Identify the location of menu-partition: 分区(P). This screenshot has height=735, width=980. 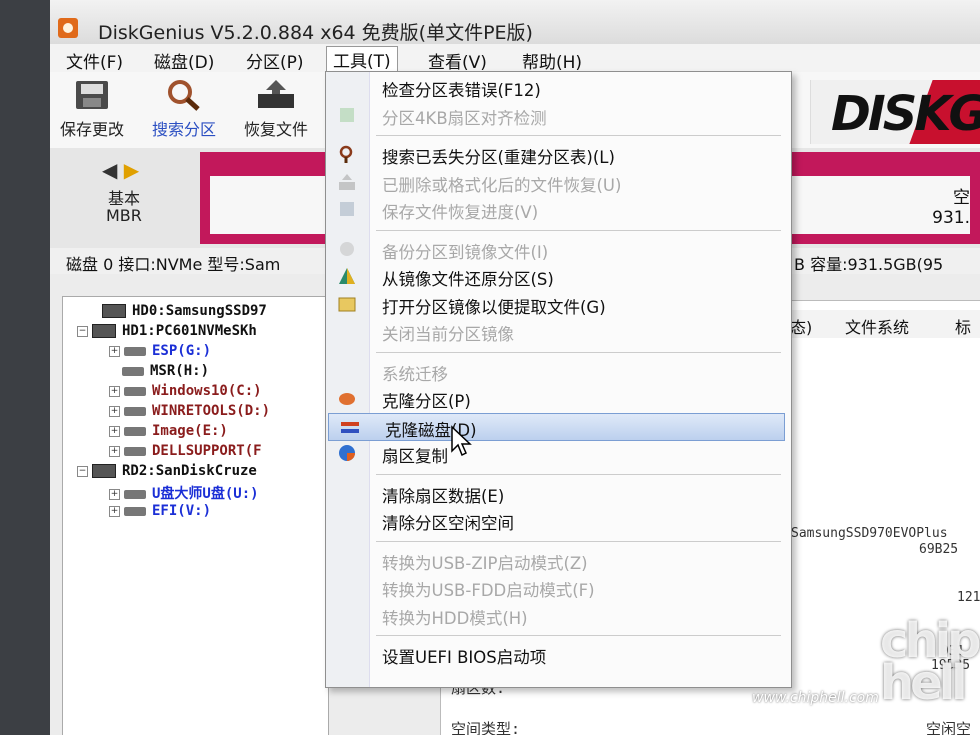
(275, 60).